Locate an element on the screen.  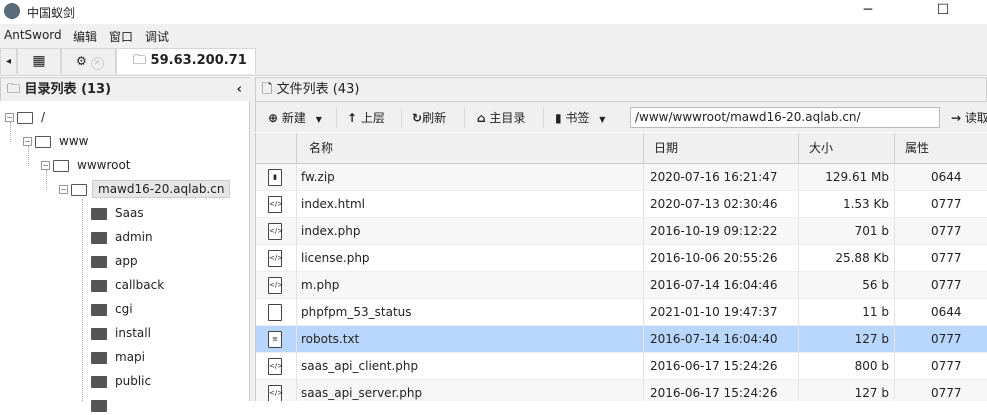
home-icon: ⌂ is located at coordinates (481, 118).